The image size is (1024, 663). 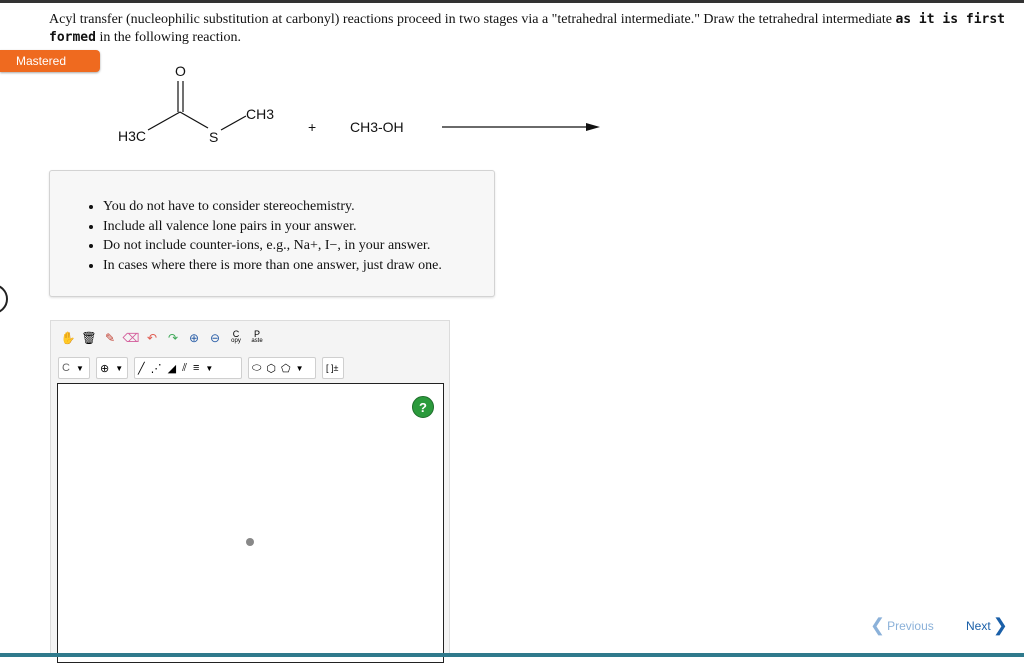 What do you see at coordinates (286, 368) in the screenshot?
I see `pentagon-icon: ⬠` at bounding box center [286, 368].